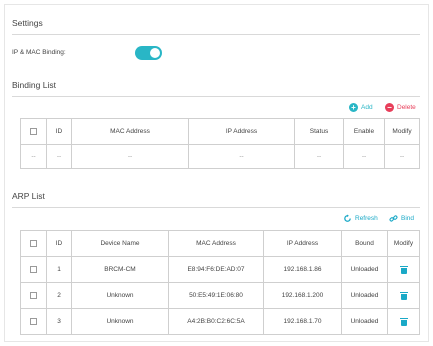  Describe the element at coordinates (302, 295) in the screenshot. I see `cell-ip-address: 192.168.1.200` at that location.